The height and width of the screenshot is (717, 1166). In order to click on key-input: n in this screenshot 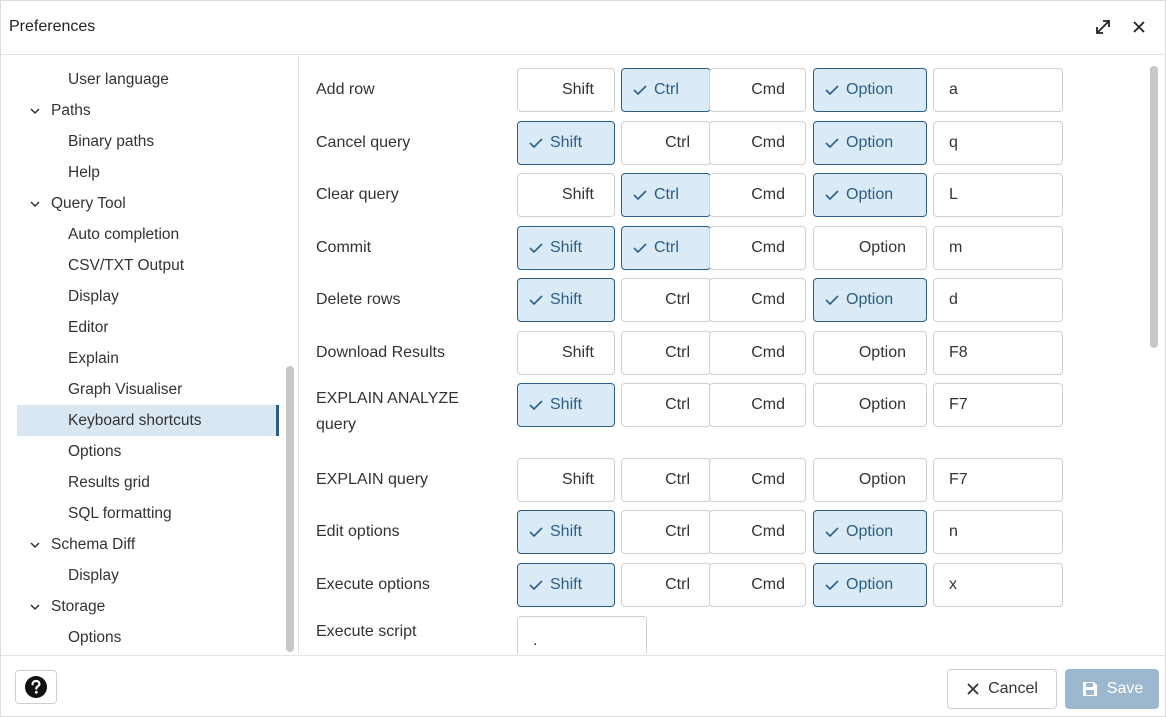, I will do `click(998, 532)`.